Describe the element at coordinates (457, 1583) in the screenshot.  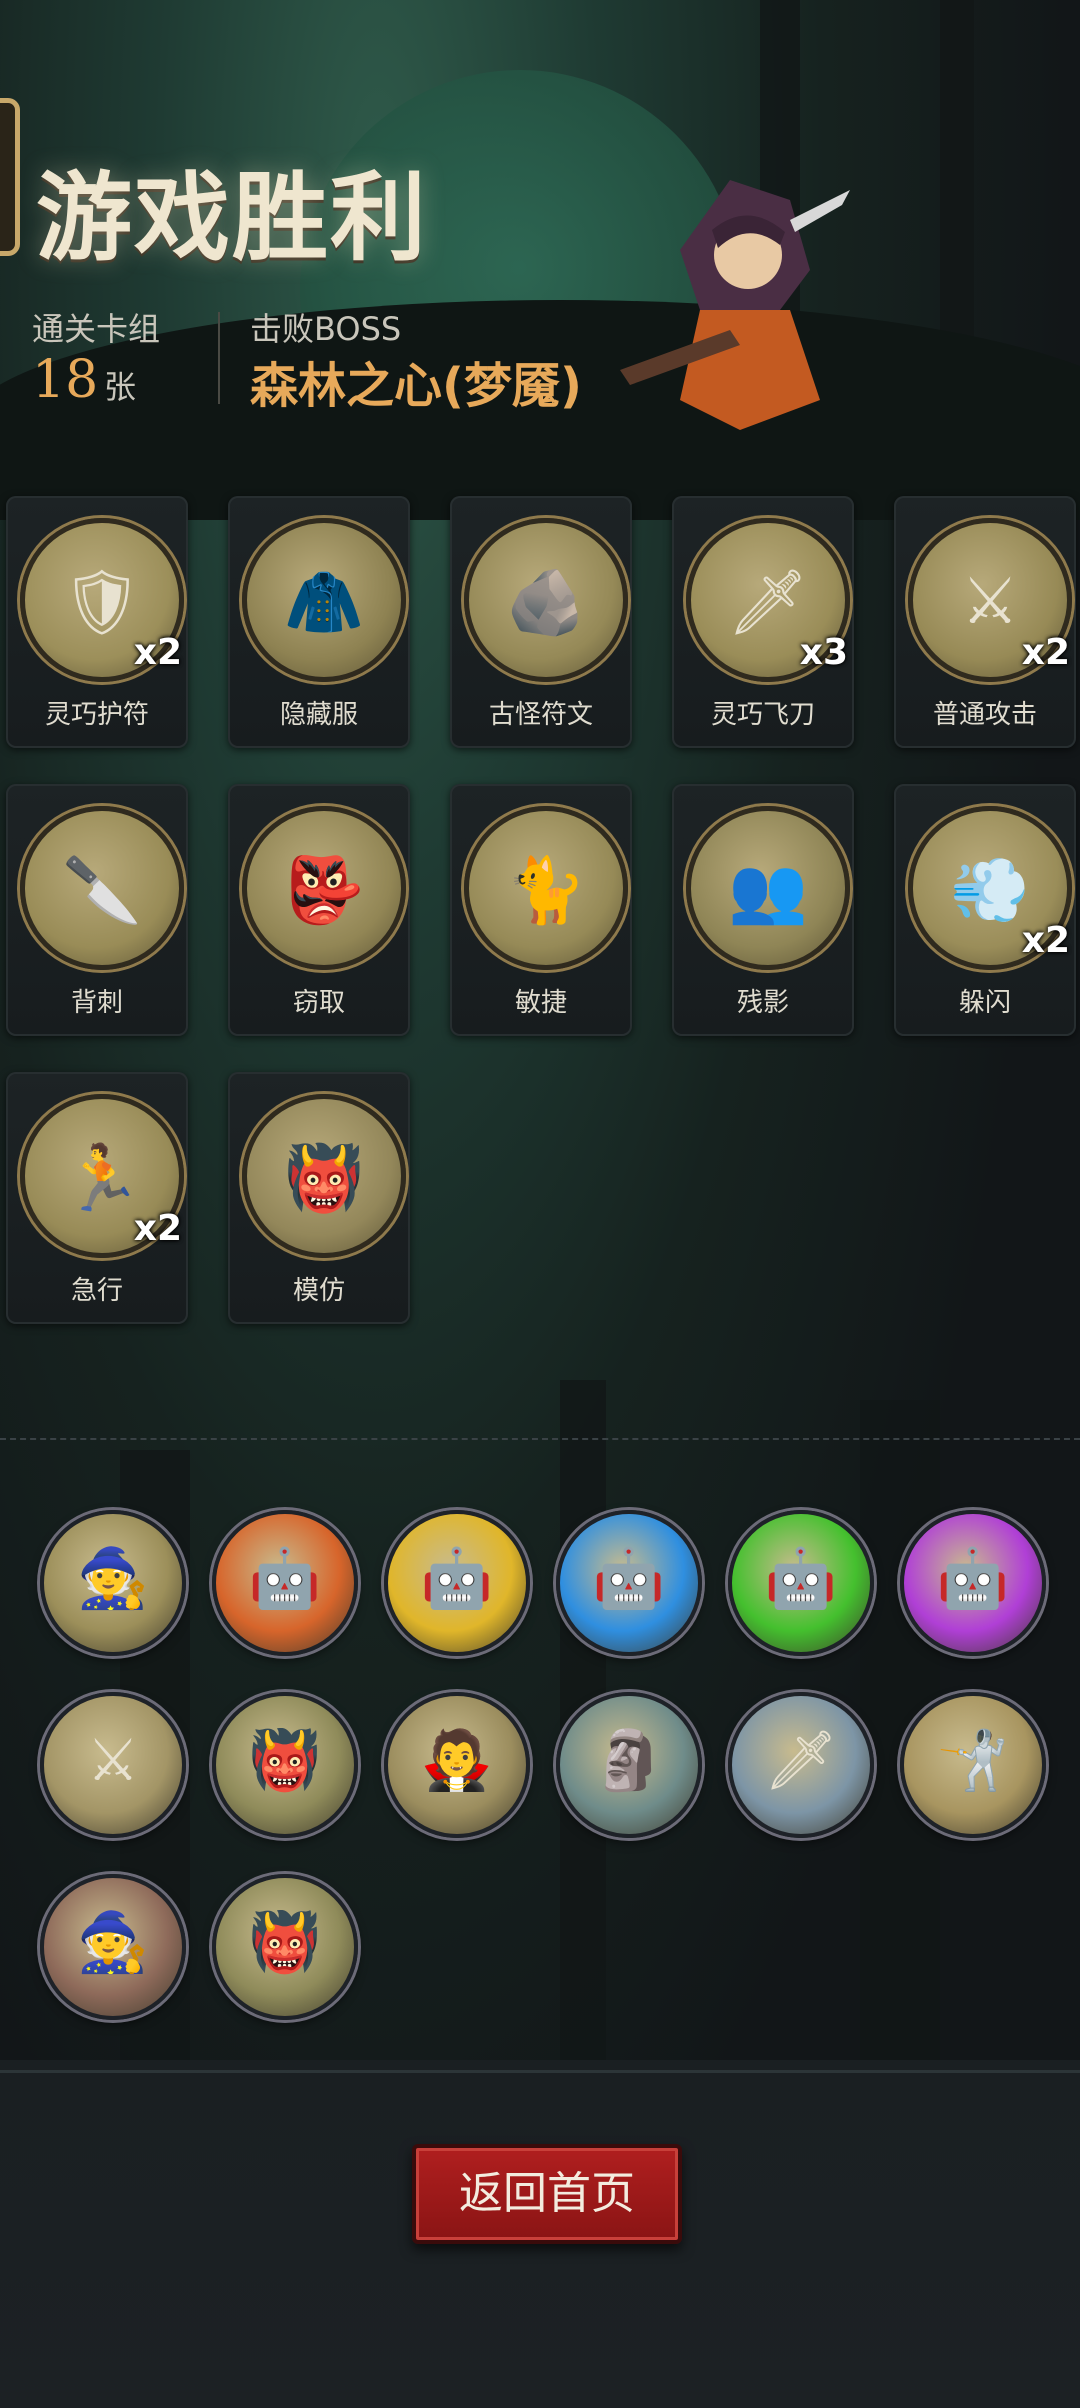
I see `robot-yellow-icon: 🤖` at that location.